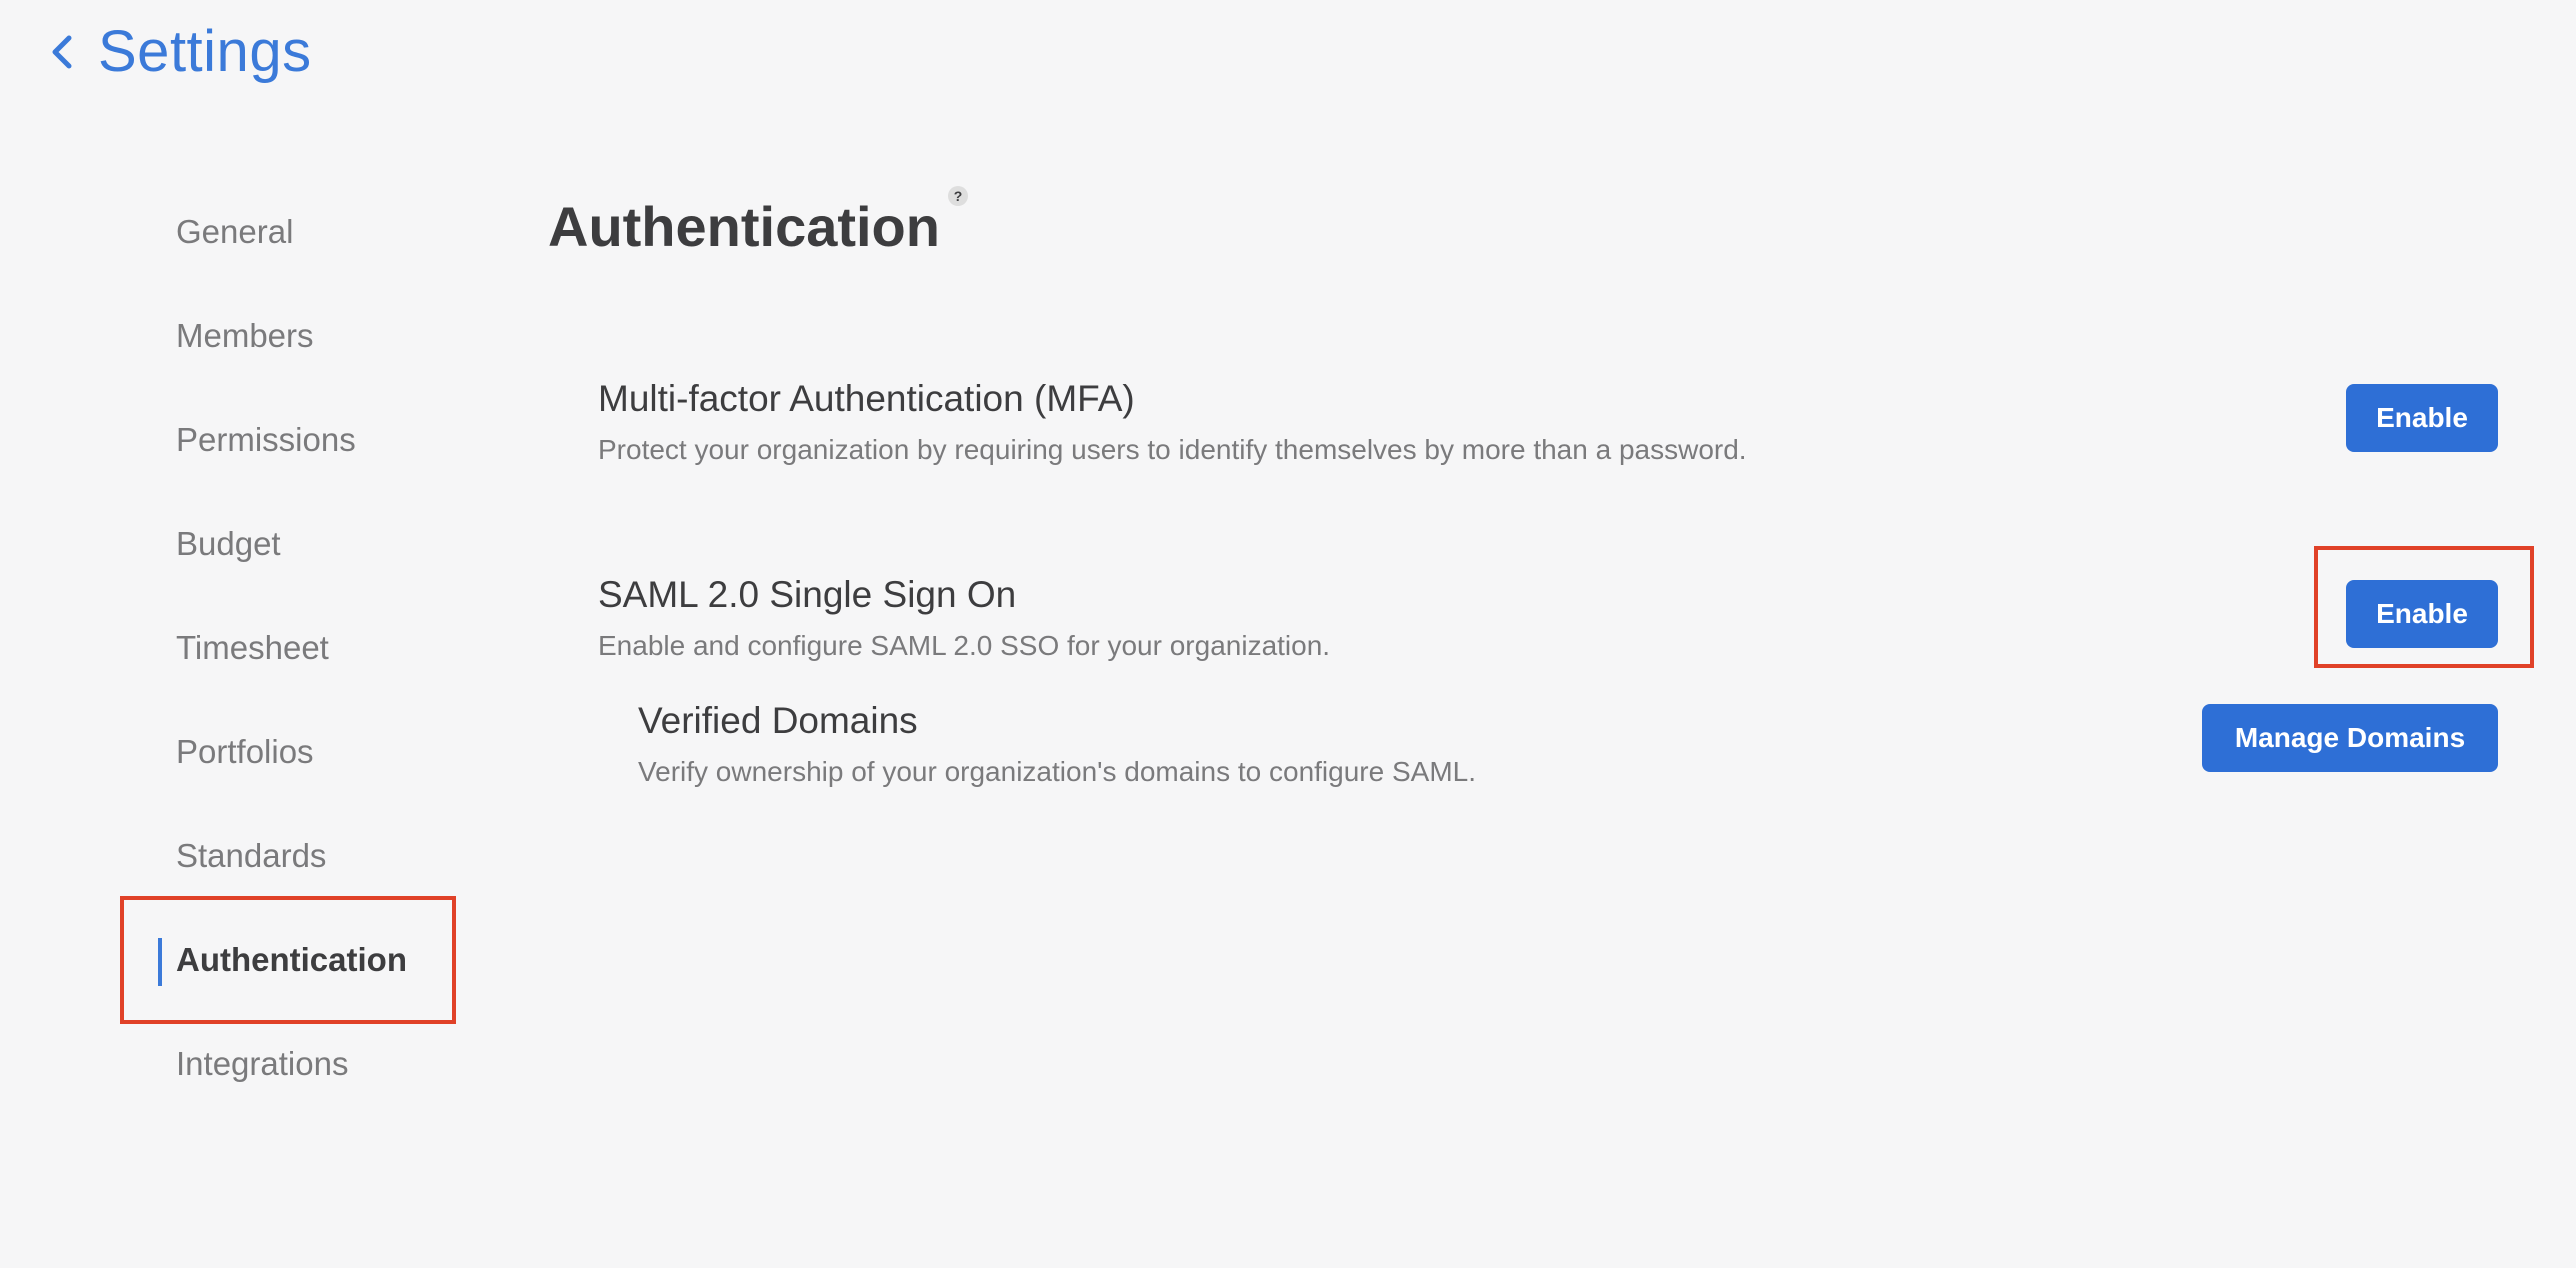 This screenshot has height=1268, width=2576. Describe the element at coordinates (245, 751) in the screenshot. I see `sidebar-item-label: Portfolios` at that location.